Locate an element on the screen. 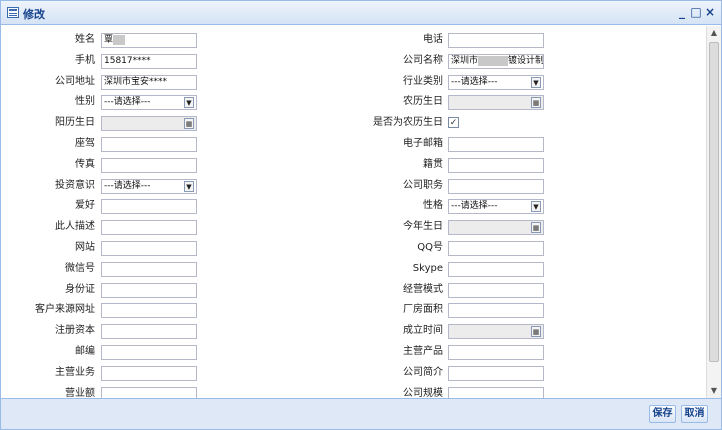 This screenshot has height=430, width=722. minimize-icon: _ is located at coordinates (682, 12).